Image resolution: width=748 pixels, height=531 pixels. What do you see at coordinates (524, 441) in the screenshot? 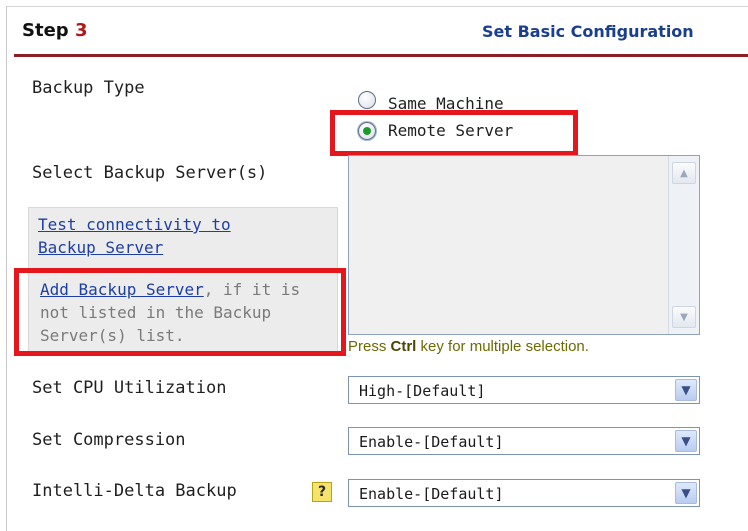
I see `compression-select: Enable-[Default] ▼` at bounding box center [524, 441].